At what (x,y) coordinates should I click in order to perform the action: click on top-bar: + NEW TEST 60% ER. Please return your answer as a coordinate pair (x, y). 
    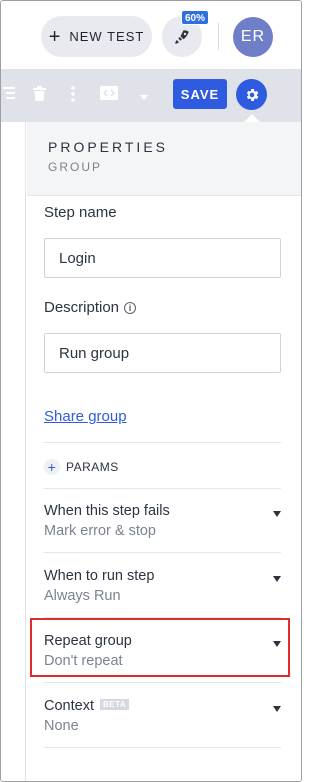
    Looking at the image, I should click on (151, 35).